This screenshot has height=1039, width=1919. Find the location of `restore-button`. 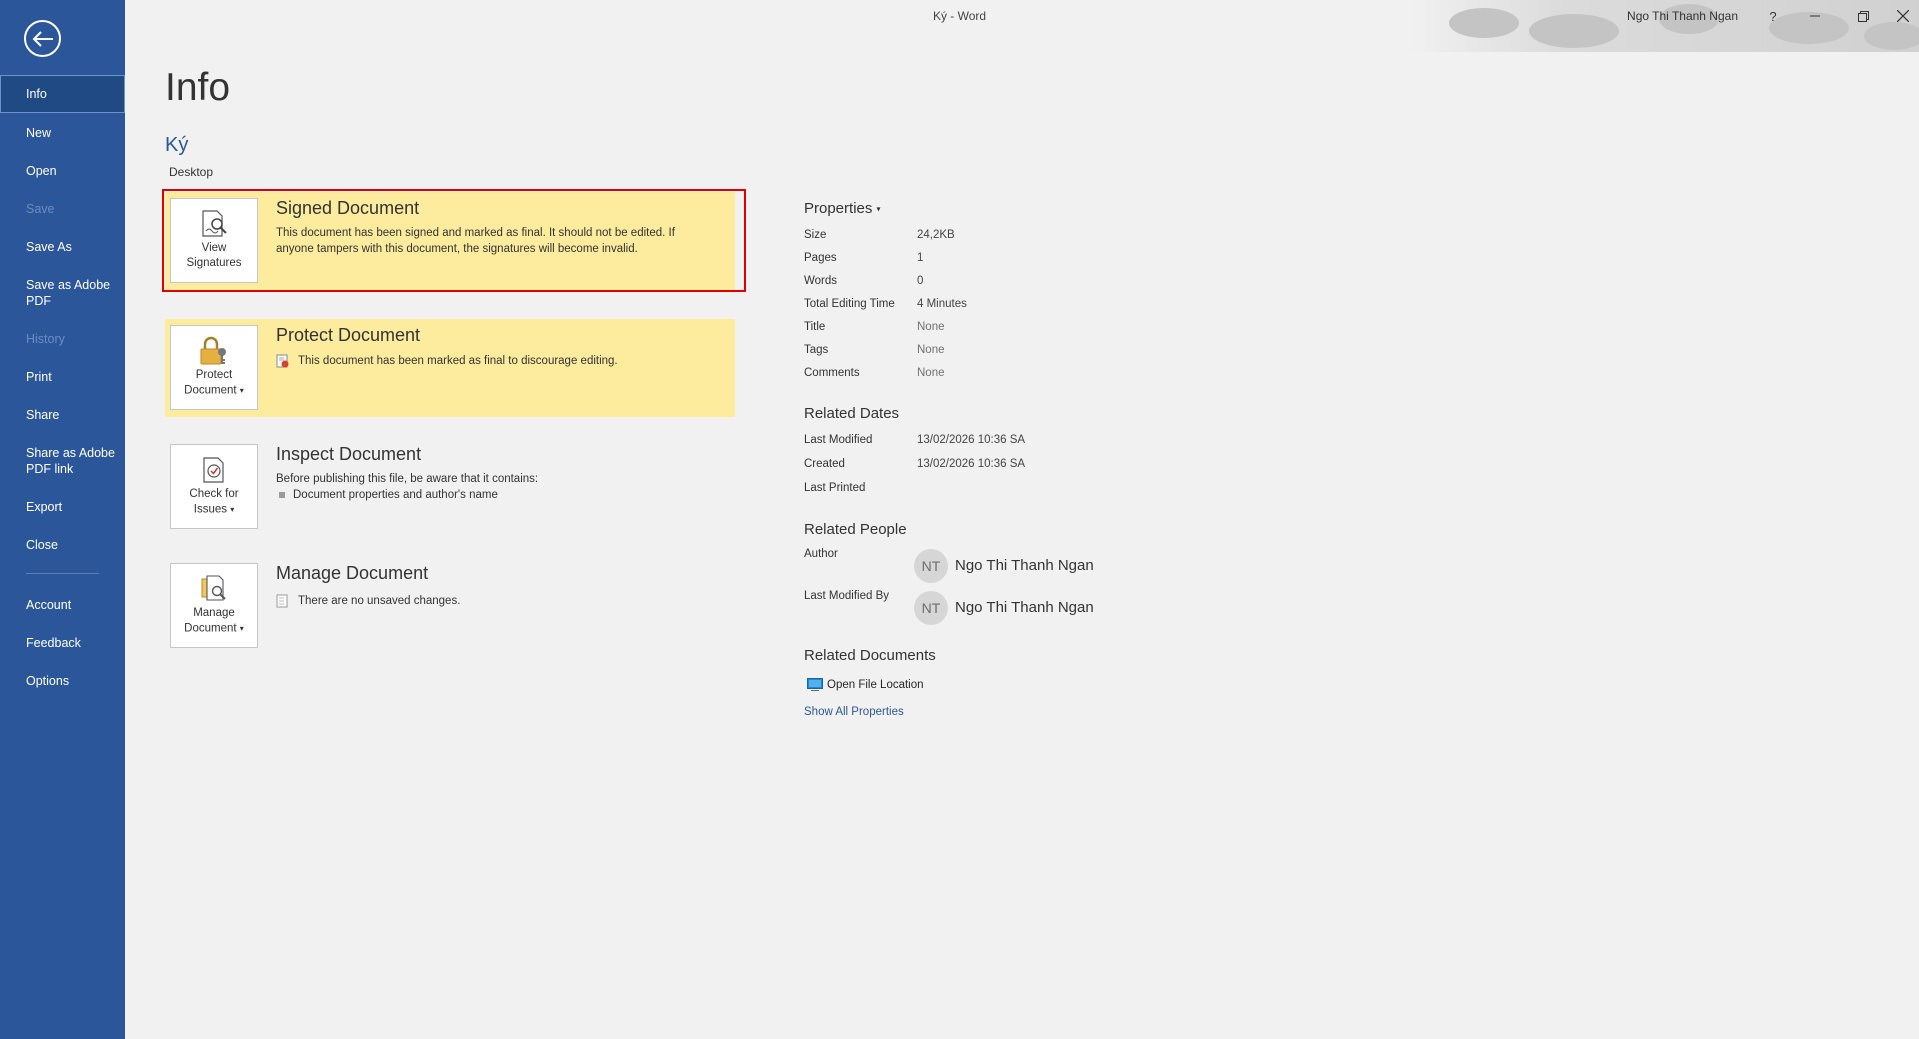

restore-button is located at coordinates (1863, 16).